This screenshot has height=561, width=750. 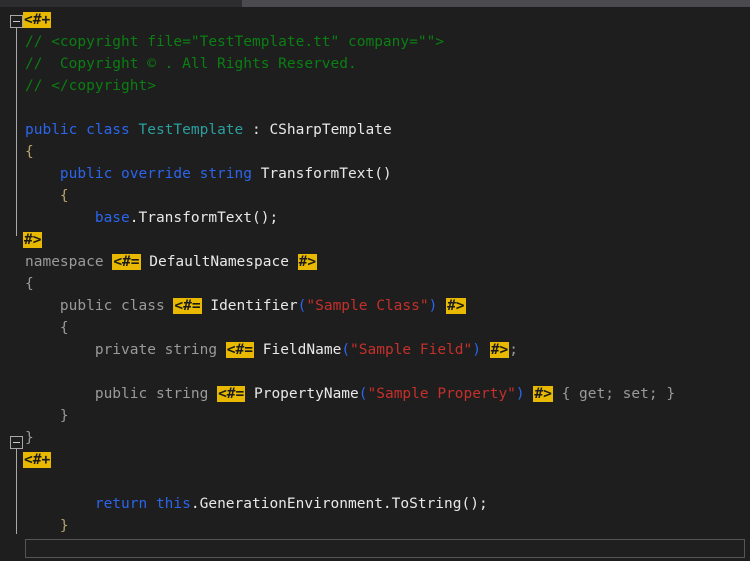 What do you see at coordinates (339, 504) in the screenshot?
I see `code-token: .GenerationEnvironment.ToString();` at bounding box center [339, 504].